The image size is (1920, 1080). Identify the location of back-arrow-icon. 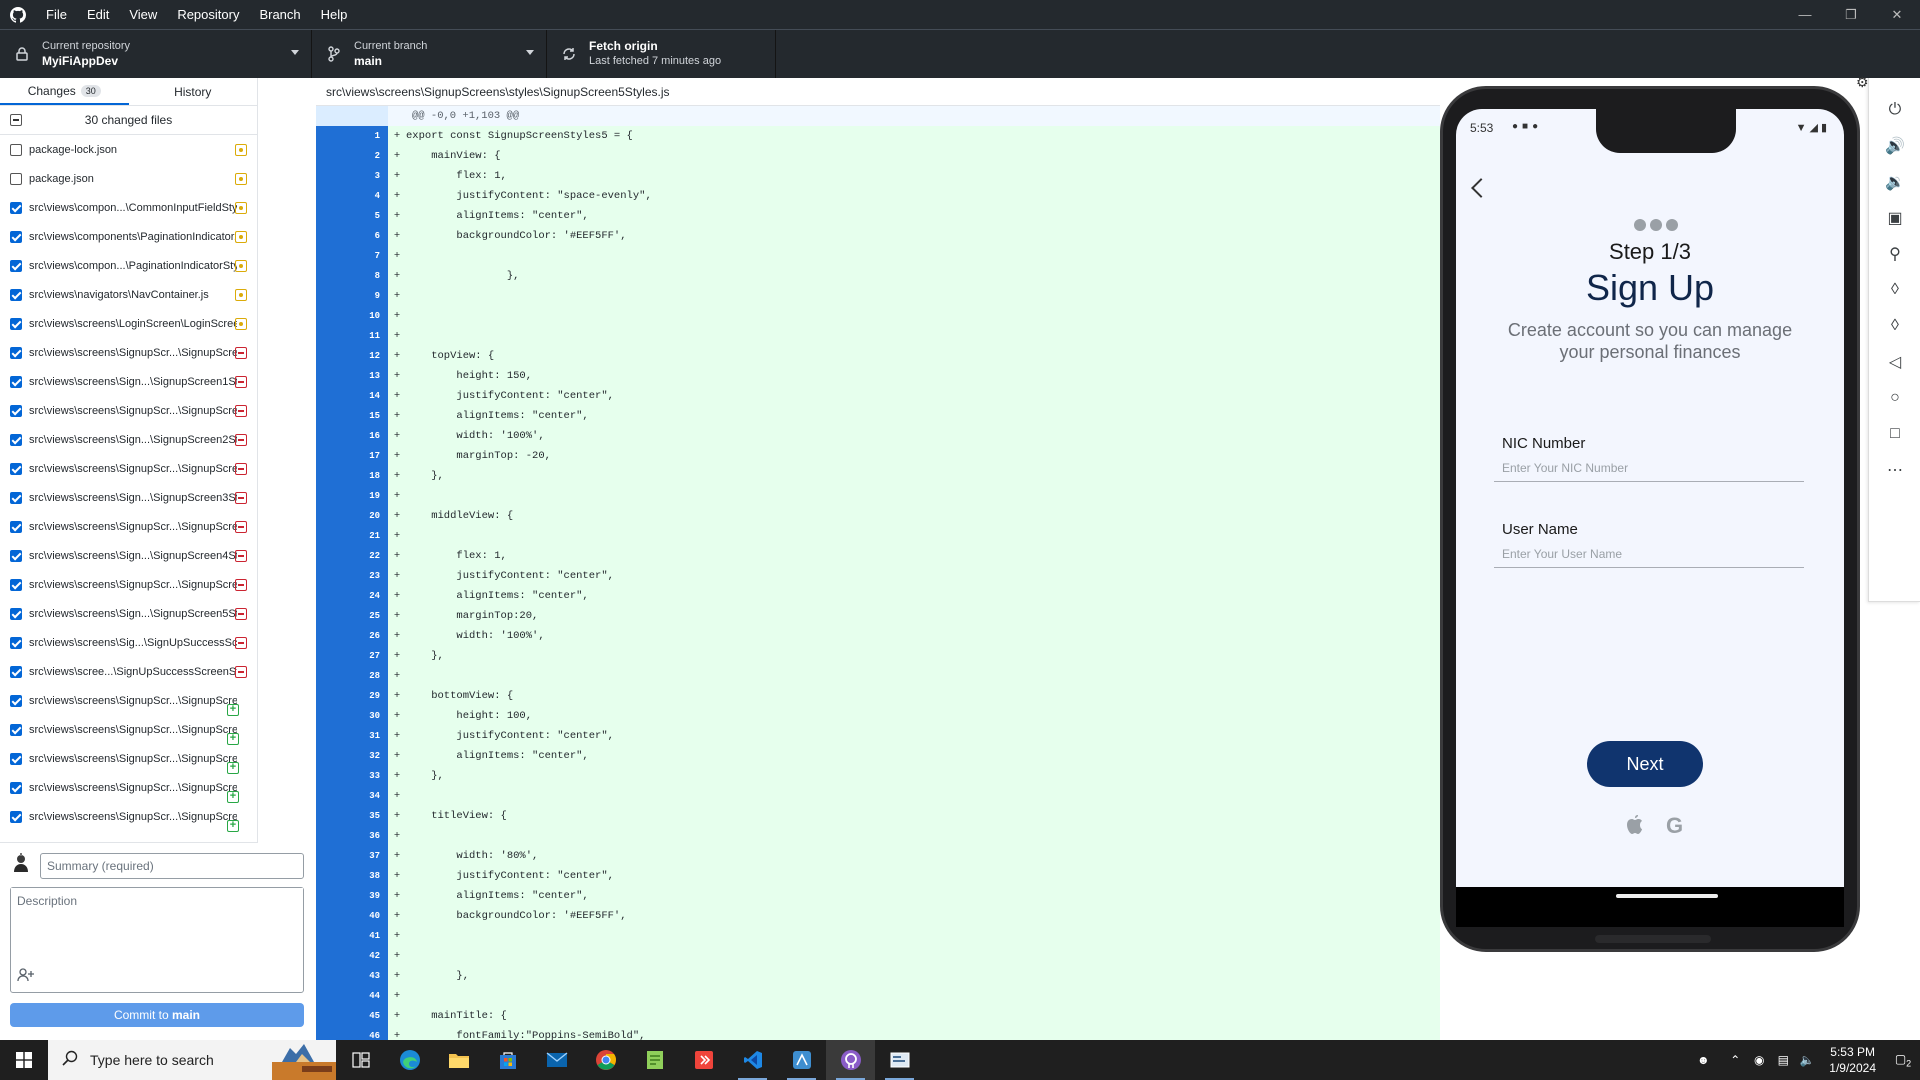
(1481, 188).